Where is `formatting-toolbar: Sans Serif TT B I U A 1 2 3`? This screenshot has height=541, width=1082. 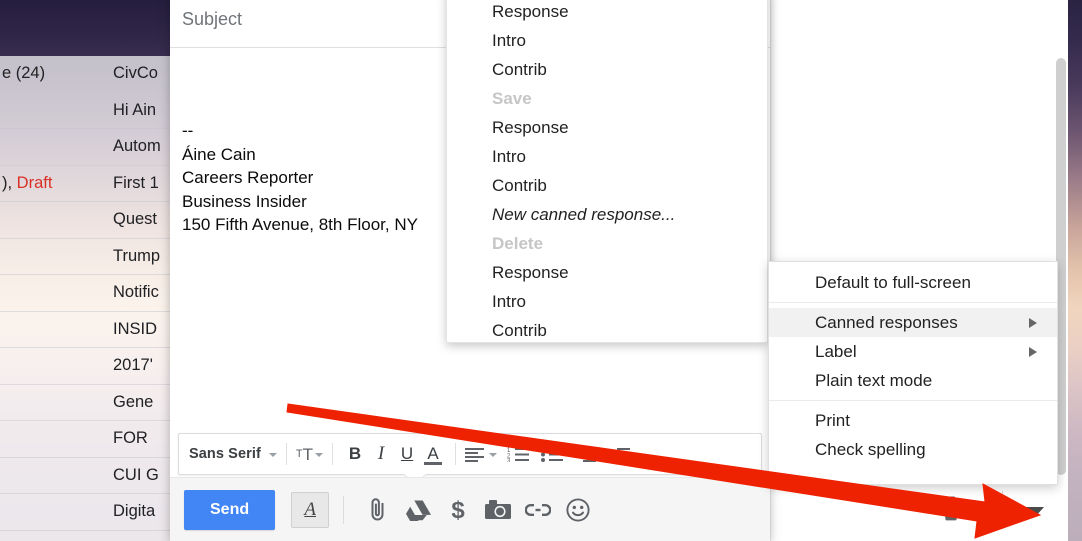
formatting-toolbar: Sans Serif TT B I U A 1 2 3 is located at coordinates (470, 454).